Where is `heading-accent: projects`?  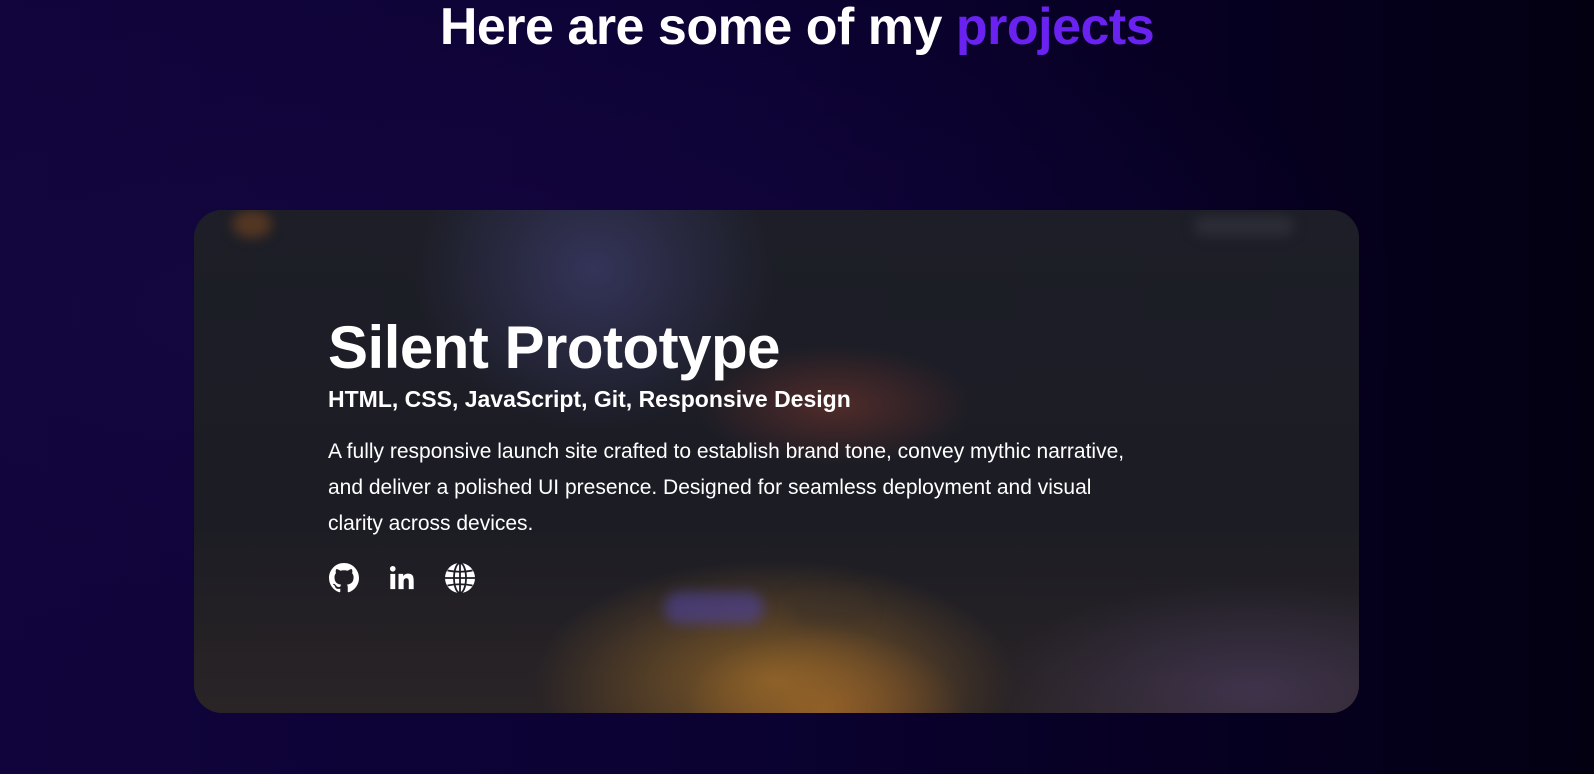
heading-accent: projects is located at coordinates (1055, 28).